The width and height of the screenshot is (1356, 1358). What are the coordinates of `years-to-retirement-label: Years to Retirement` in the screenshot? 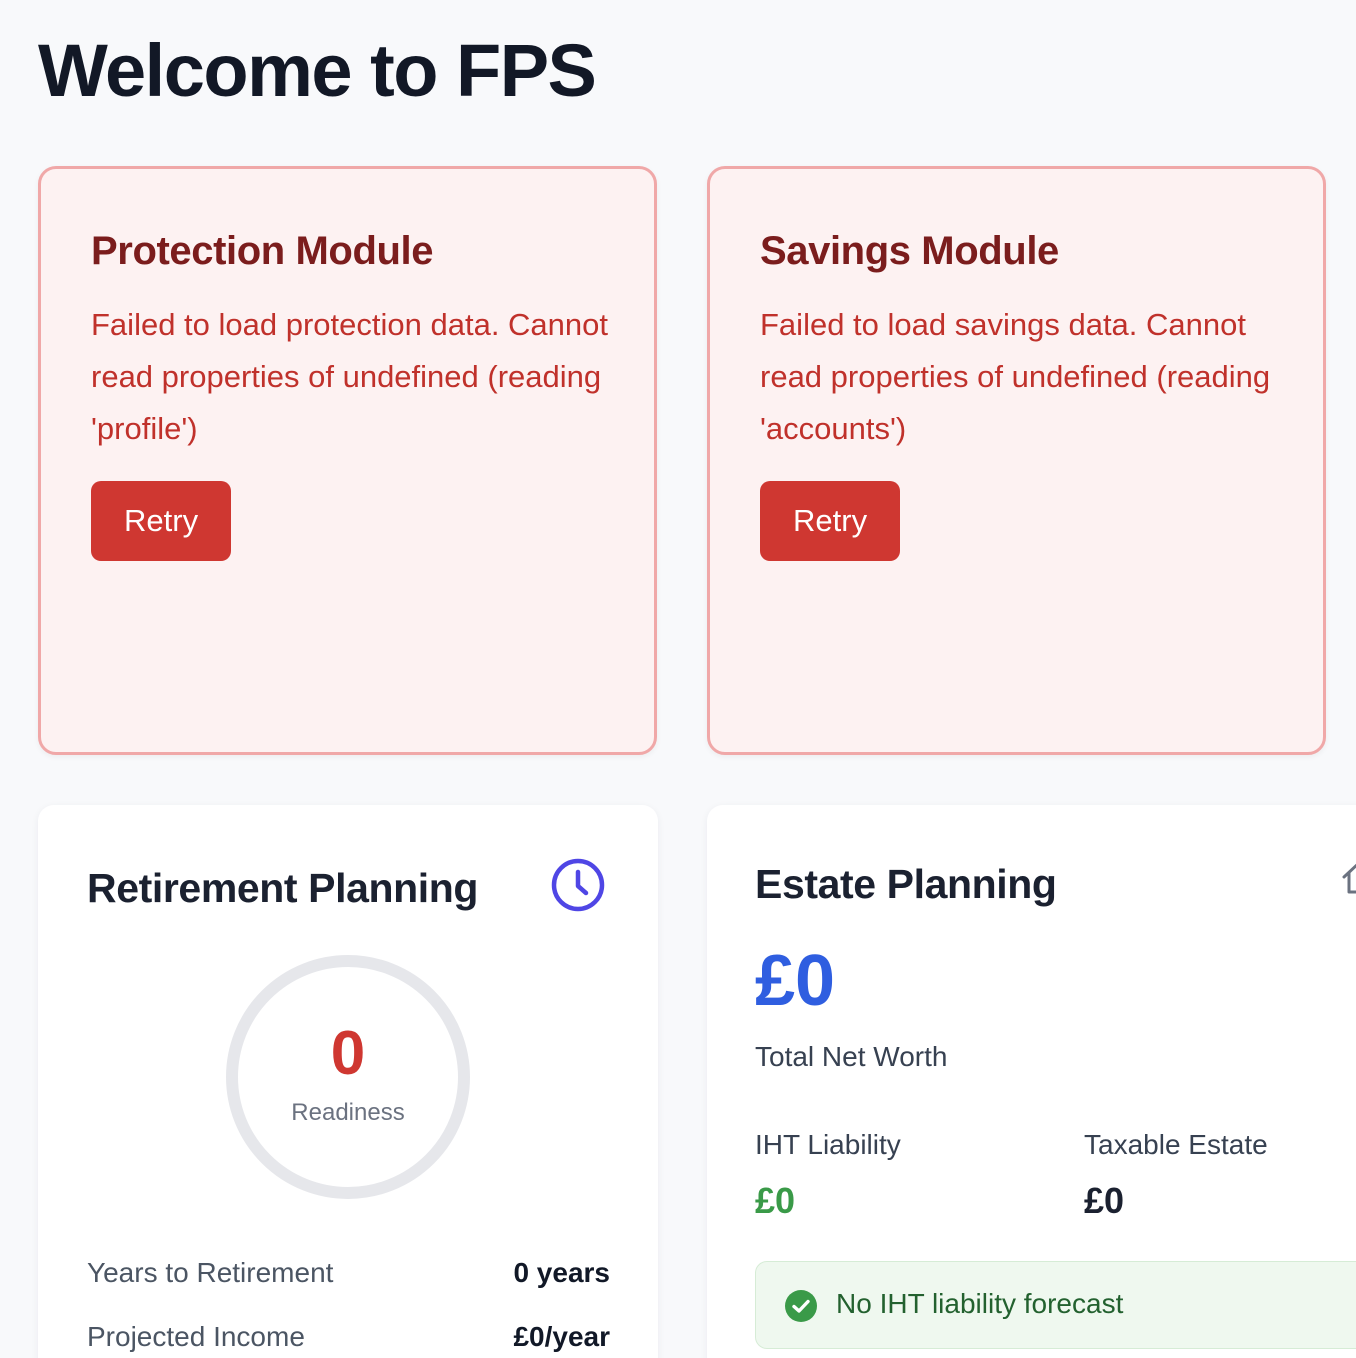 It's located at (210, 1272).